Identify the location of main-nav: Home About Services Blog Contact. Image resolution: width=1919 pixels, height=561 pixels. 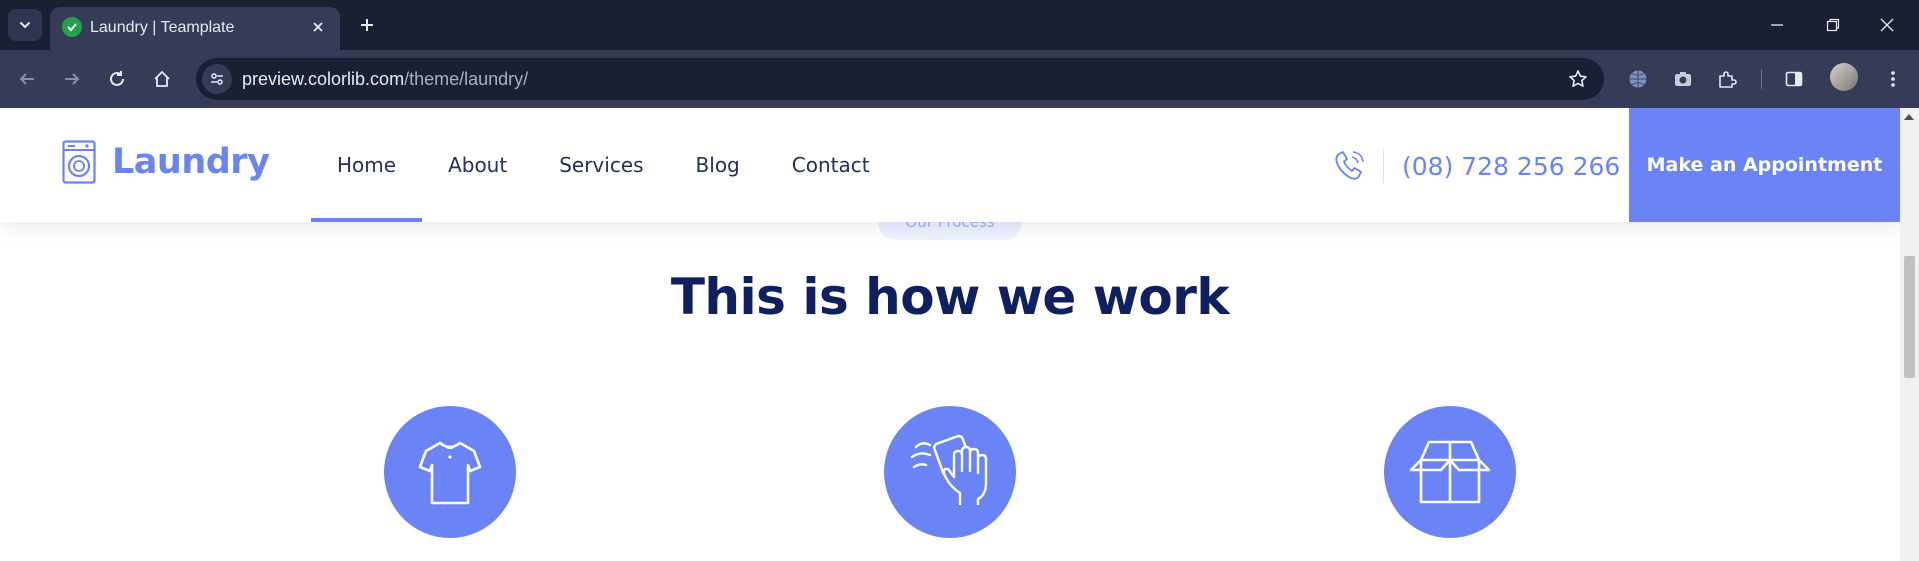
(603, 165).